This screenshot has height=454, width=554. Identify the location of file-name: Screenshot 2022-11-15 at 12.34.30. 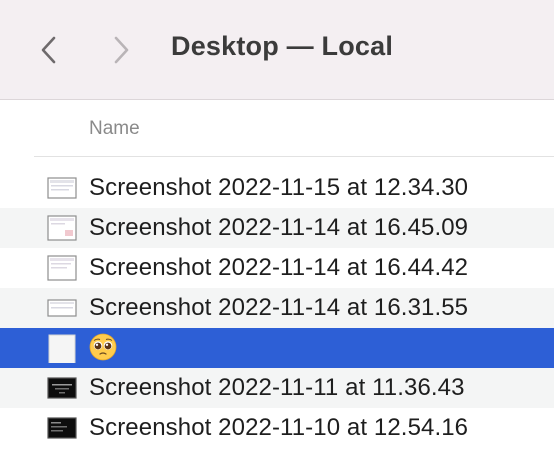
(279, 187).